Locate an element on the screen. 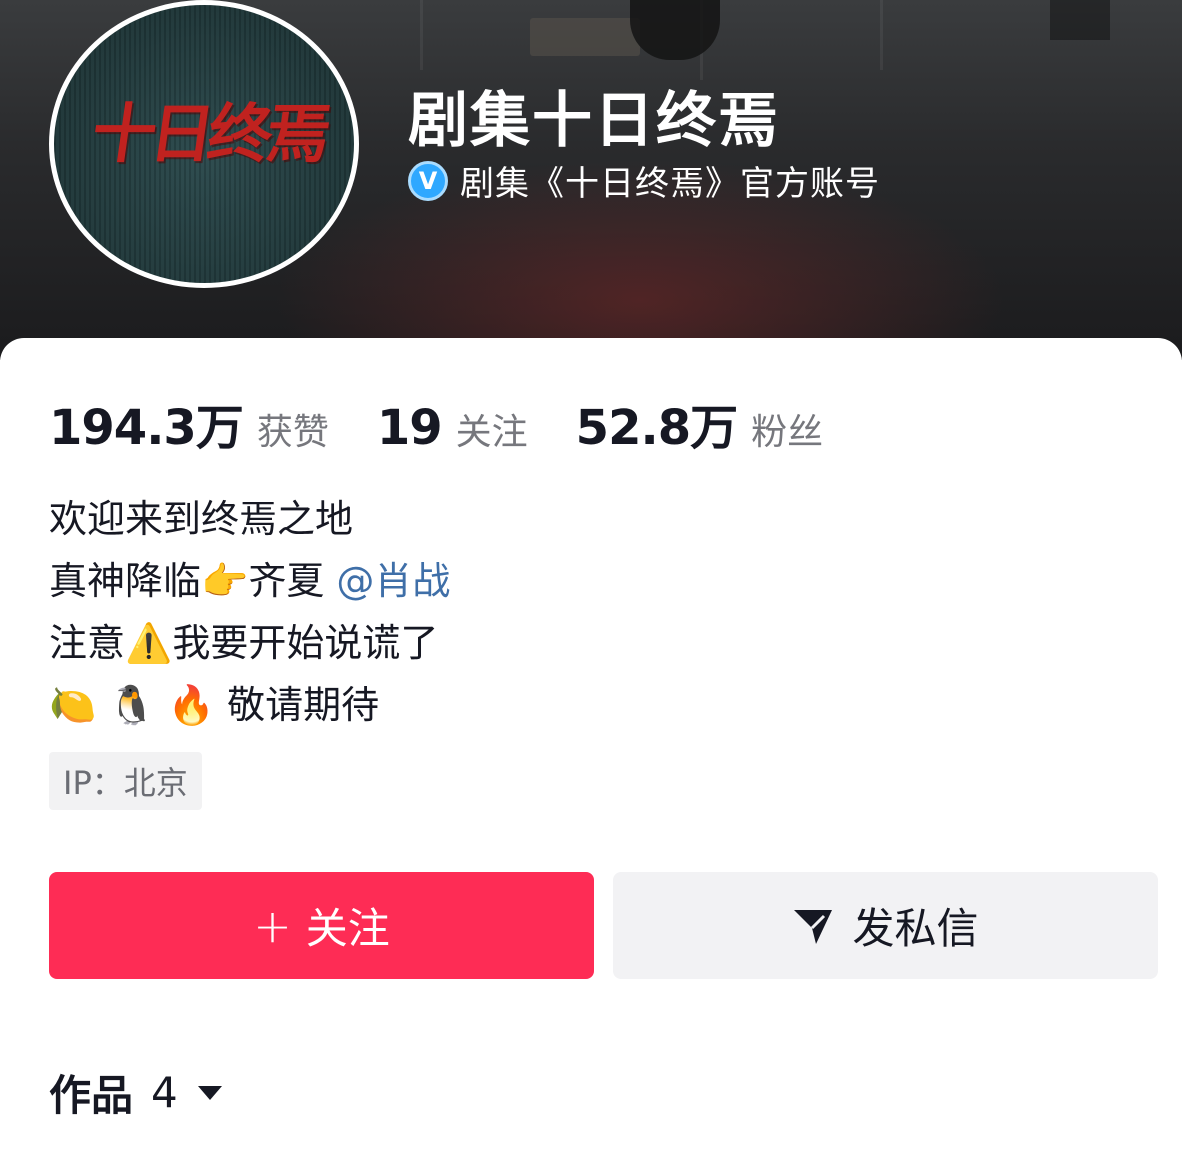  follow-button: + 关注 is located at coordinates (321, 925).